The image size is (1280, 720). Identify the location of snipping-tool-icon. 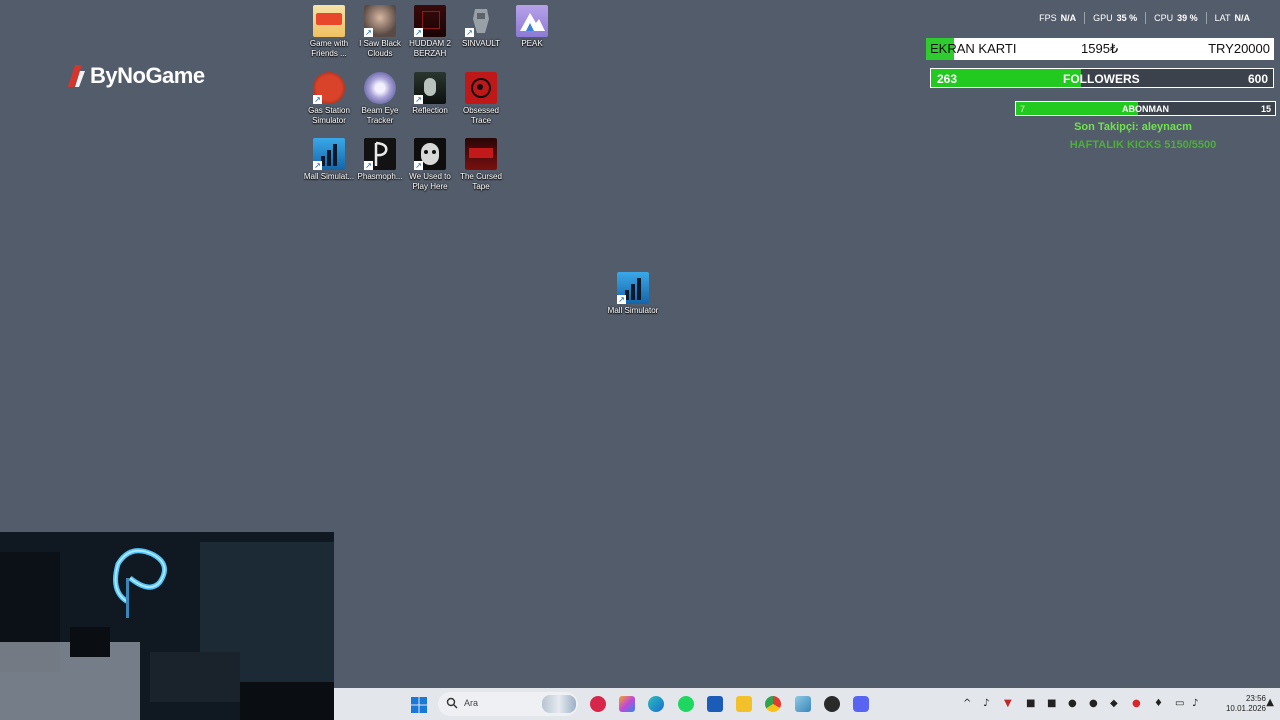
(803, 704).